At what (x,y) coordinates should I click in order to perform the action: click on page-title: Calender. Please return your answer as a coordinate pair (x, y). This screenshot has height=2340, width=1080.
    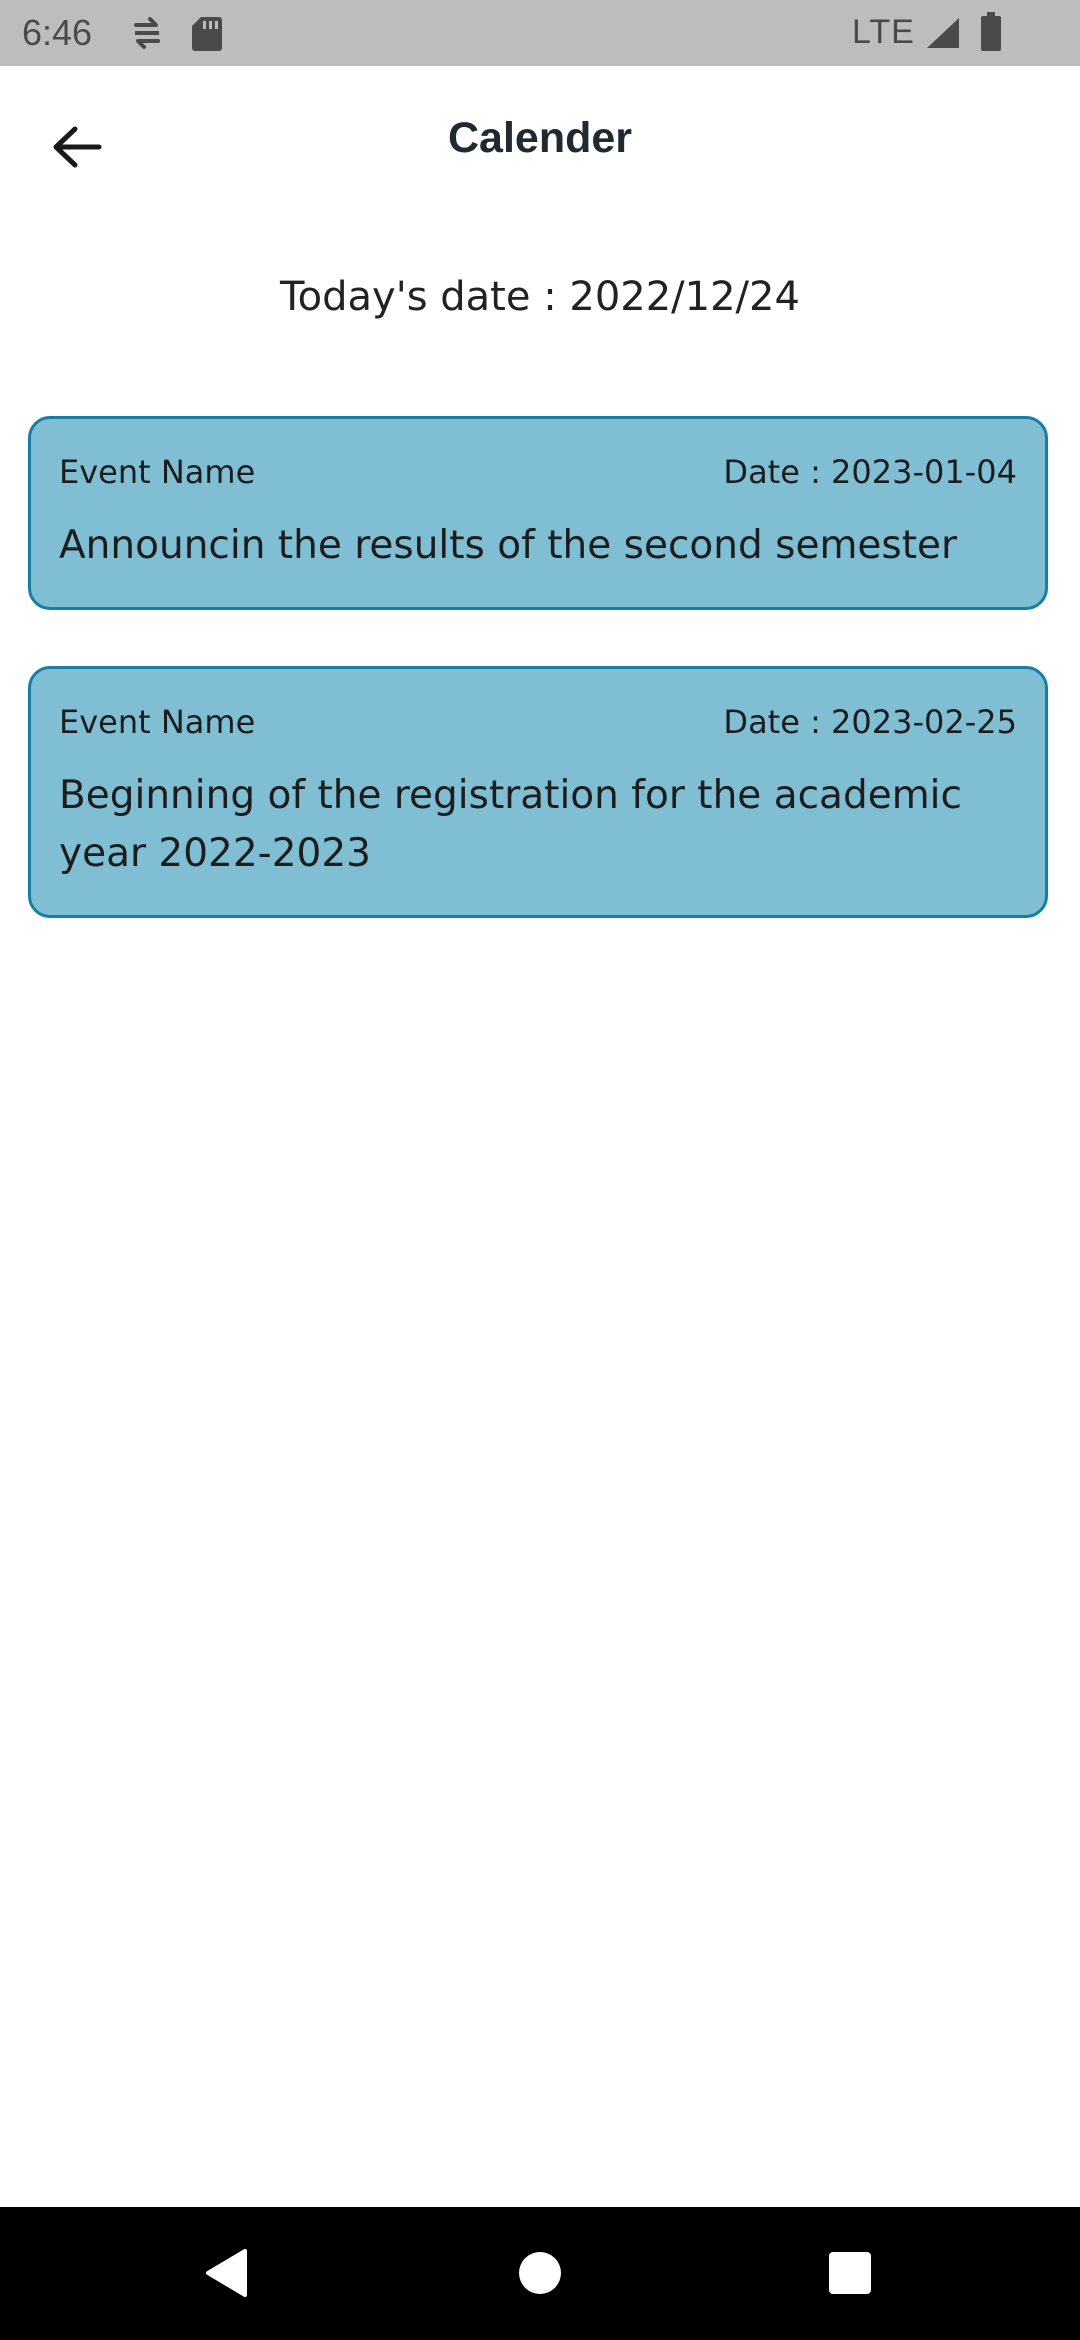
    Looking at the image, I should click on (539, 138).